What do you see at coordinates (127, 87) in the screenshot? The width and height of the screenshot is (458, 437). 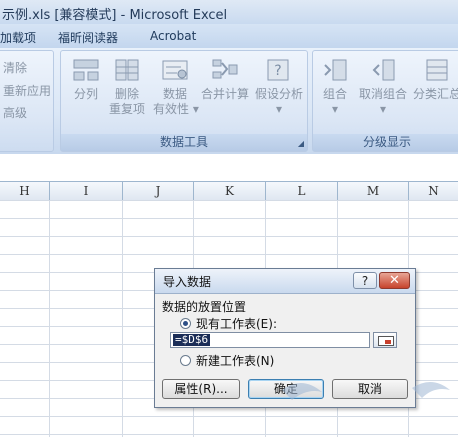 I see `remove-duplicates-button: 删除 重复项` at bounding box center [127, 87].